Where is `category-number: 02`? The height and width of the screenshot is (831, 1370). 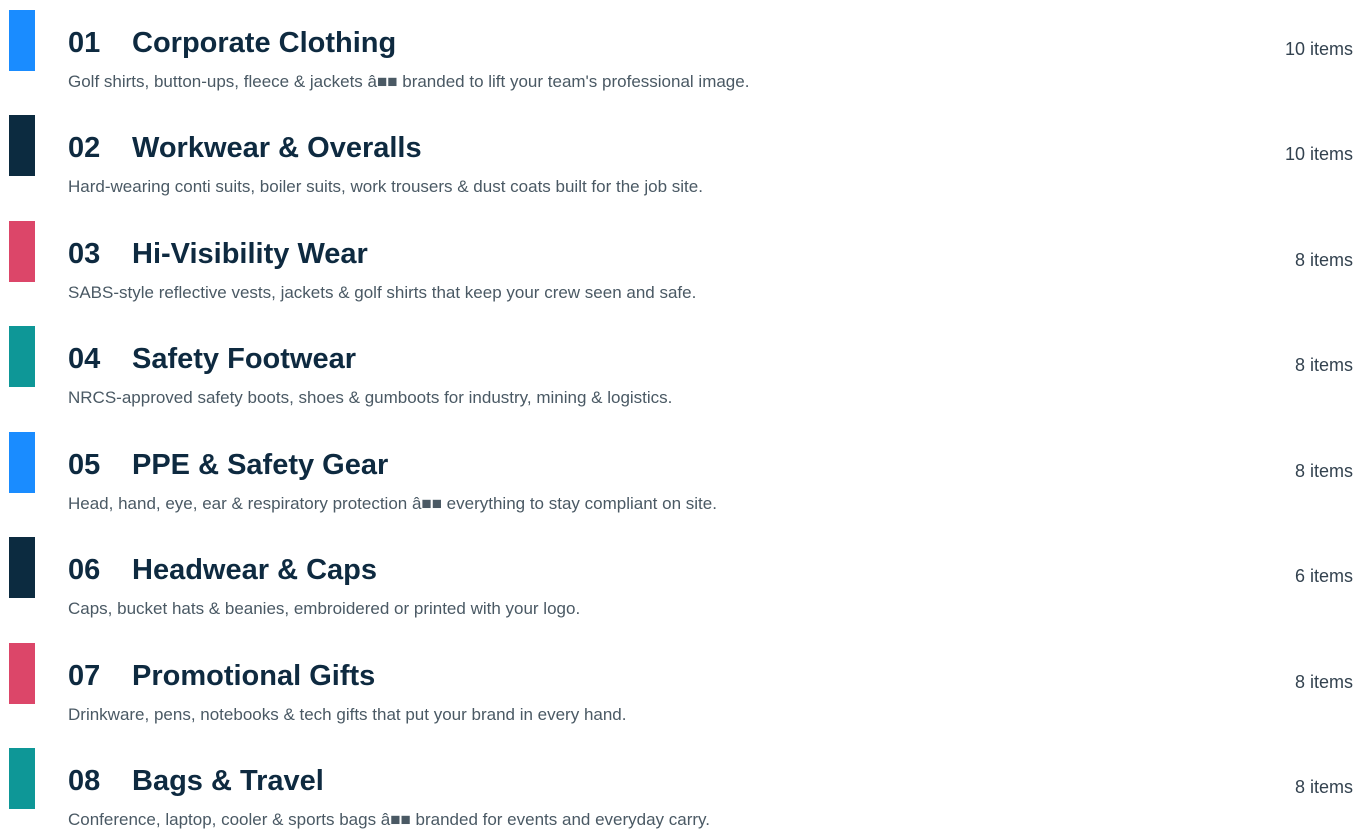 category-number: 02 is located at coordinates (84, 148).